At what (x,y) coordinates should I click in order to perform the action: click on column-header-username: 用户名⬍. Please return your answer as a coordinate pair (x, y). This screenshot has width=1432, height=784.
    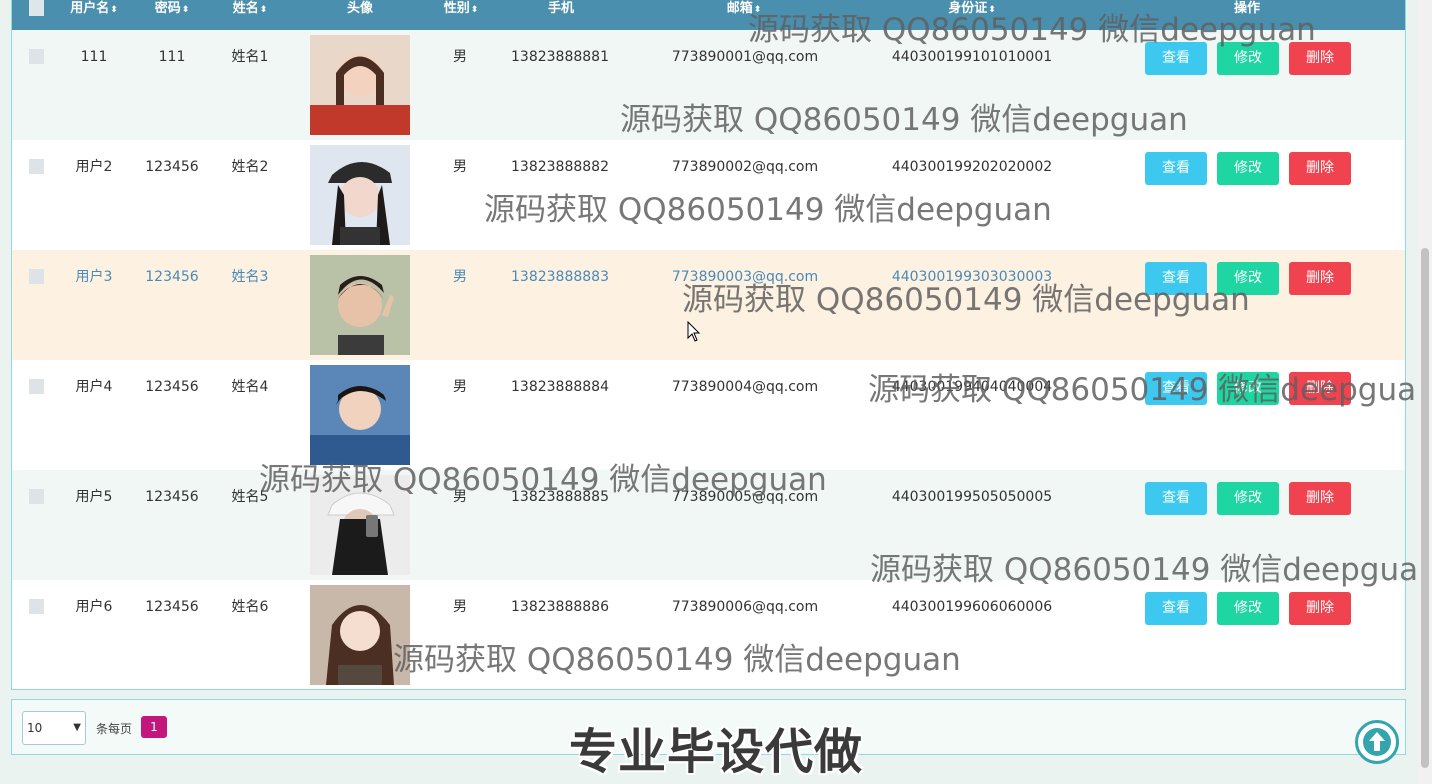
    Looking at the image, I should click on (94, 9).